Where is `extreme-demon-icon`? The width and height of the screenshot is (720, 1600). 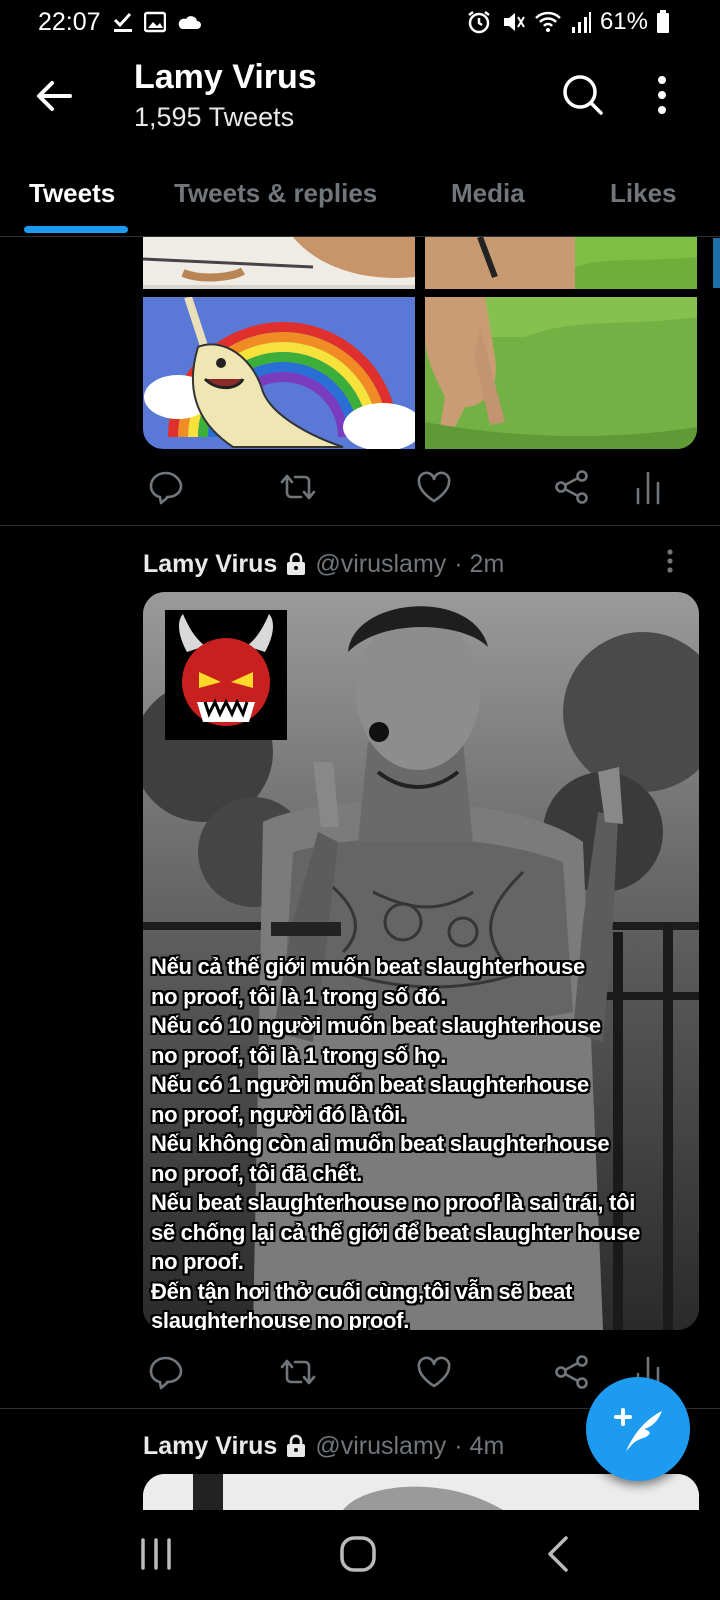 extreme-demon-icon is located at coordinates (226, 675).